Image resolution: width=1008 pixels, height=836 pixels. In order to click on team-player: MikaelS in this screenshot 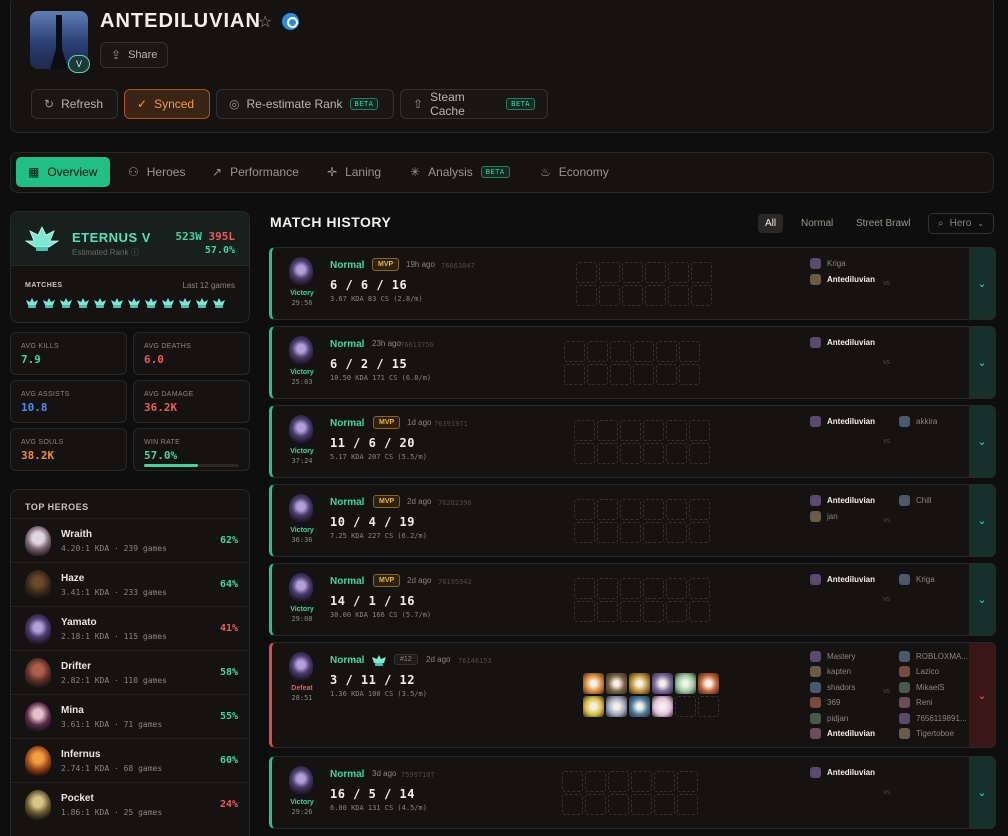, I will do `click(921, 687)`.